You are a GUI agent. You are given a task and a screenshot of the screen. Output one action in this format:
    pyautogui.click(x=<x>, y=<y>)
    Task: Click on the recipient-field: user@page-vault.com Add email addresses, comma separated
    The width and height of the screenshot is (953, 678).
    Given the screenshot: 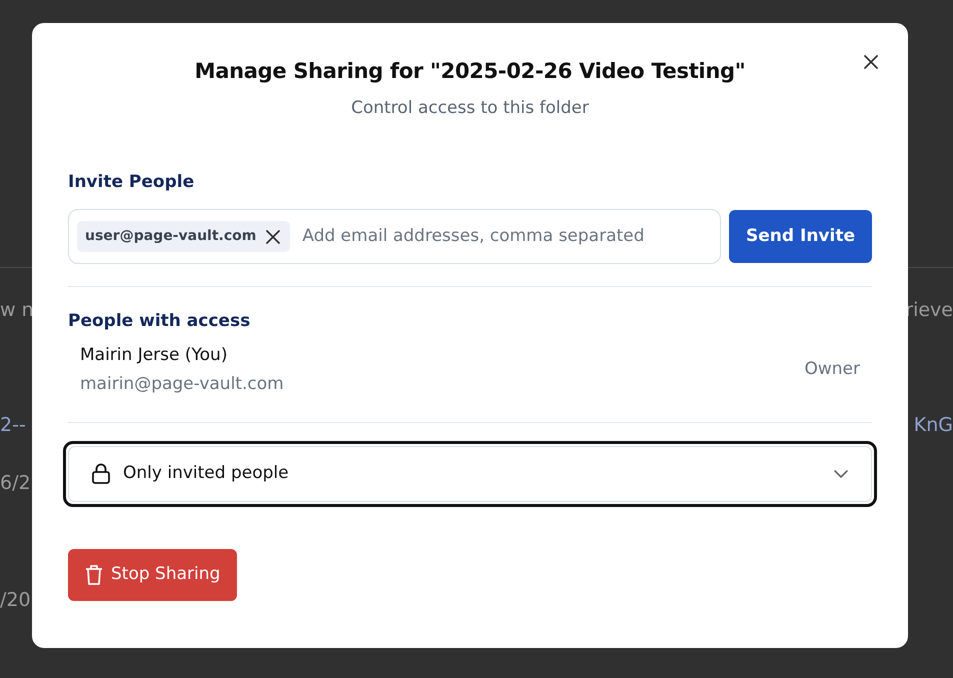 What is the action you would take?
    pyautogui.click(x=395, y=236)
    